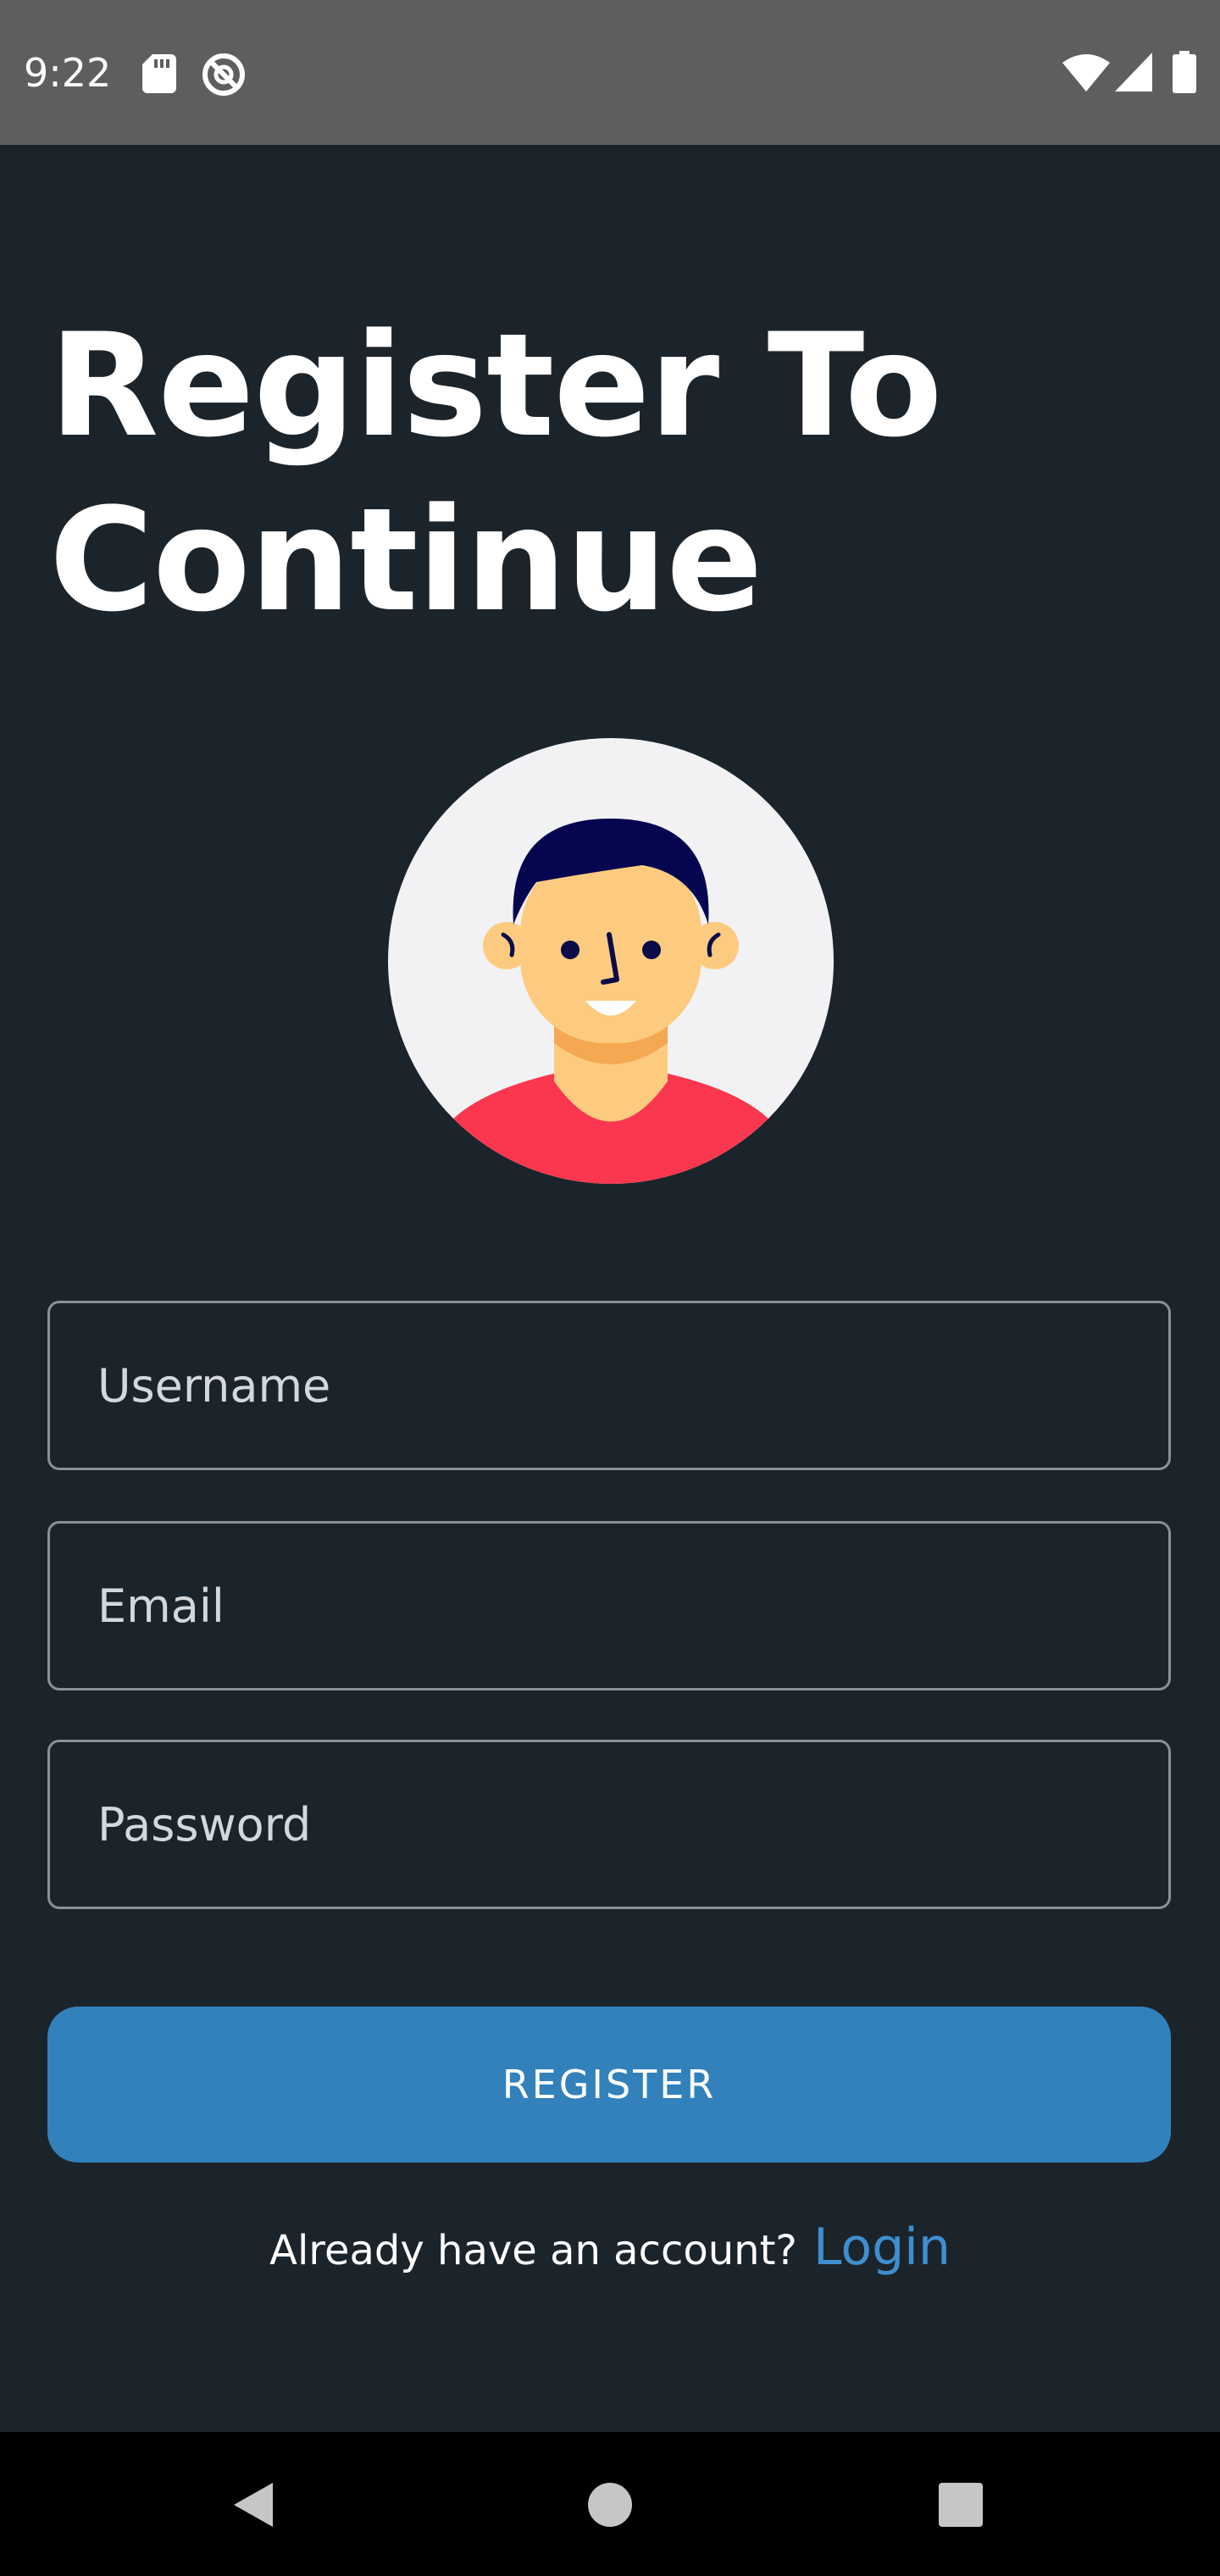  What do you see at coordinates (405, 560) in the screenshot?
I see `page-title-line-2: Continue` at bounding box center [405, 560].